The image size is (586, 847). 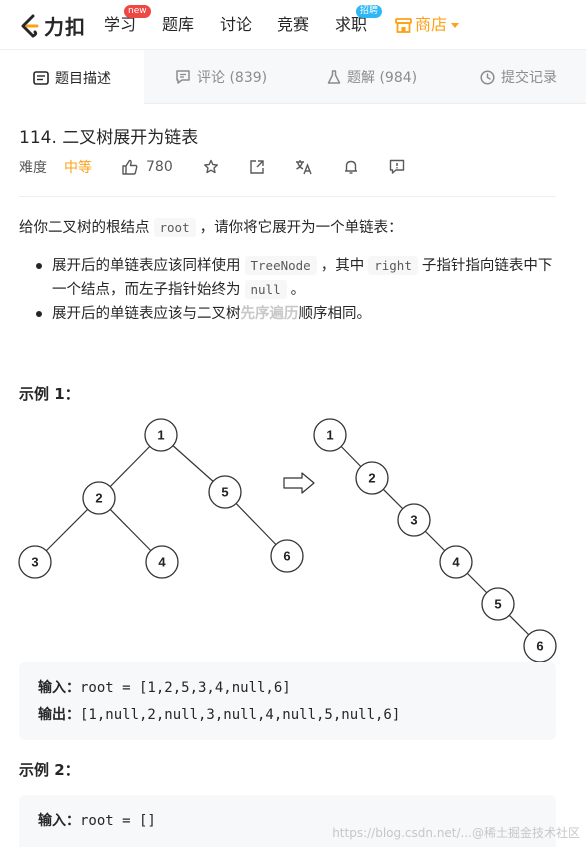 I want to click on list-node-label: 6, so click(x=539, y=646).